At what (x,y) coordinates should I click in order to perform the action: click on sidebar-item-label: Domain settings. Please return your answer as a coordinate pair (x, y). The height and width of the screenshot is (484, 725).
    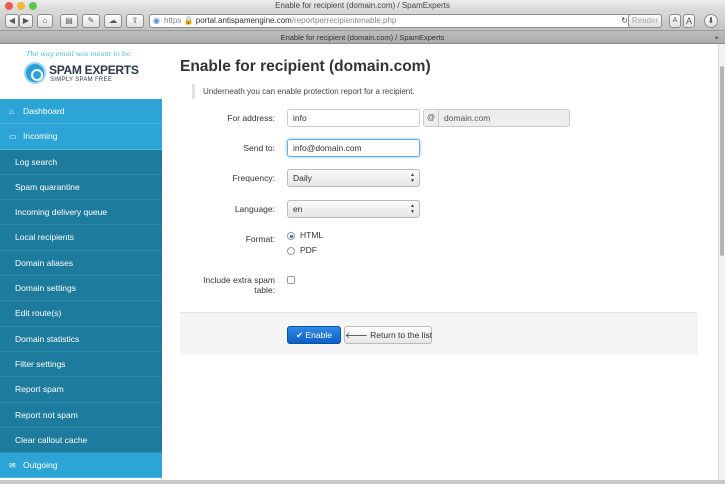
    Looking at the image, I should click on (45, 288).